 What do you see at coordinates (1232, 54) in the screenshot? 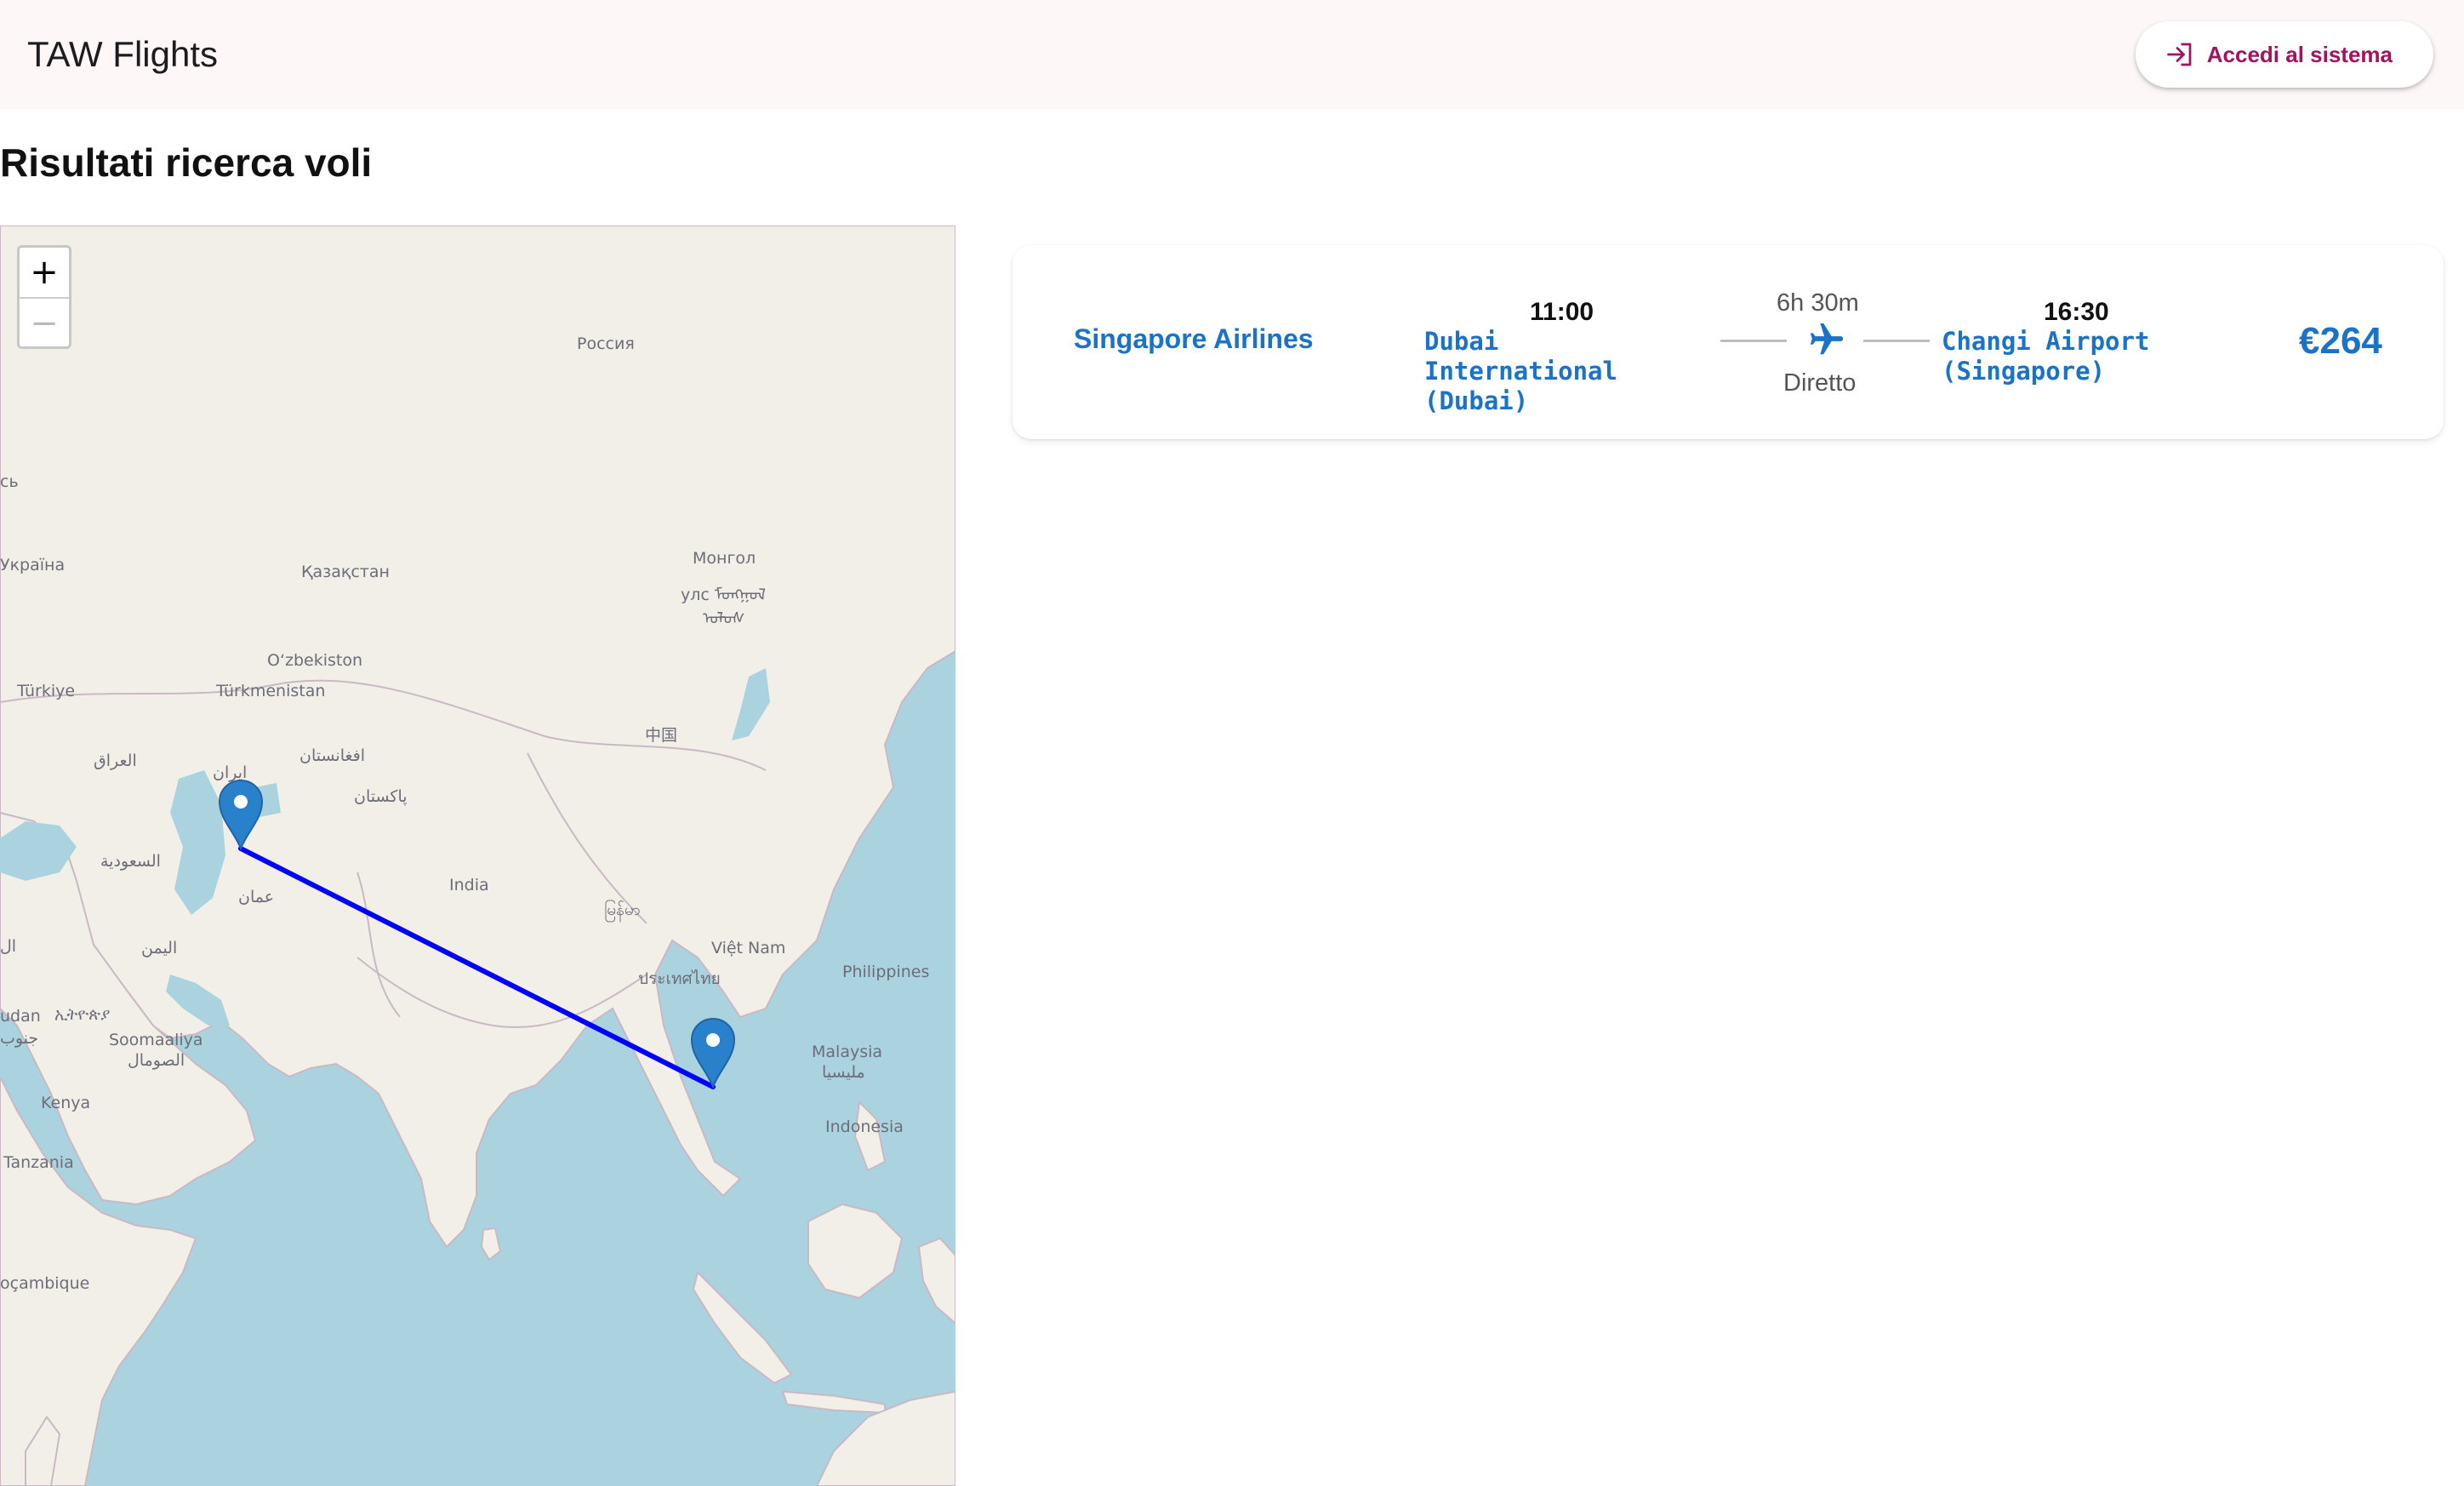
I see `top-app-bar: TAW Flights Accedi al sistema` at bounding box center [1232, 54].